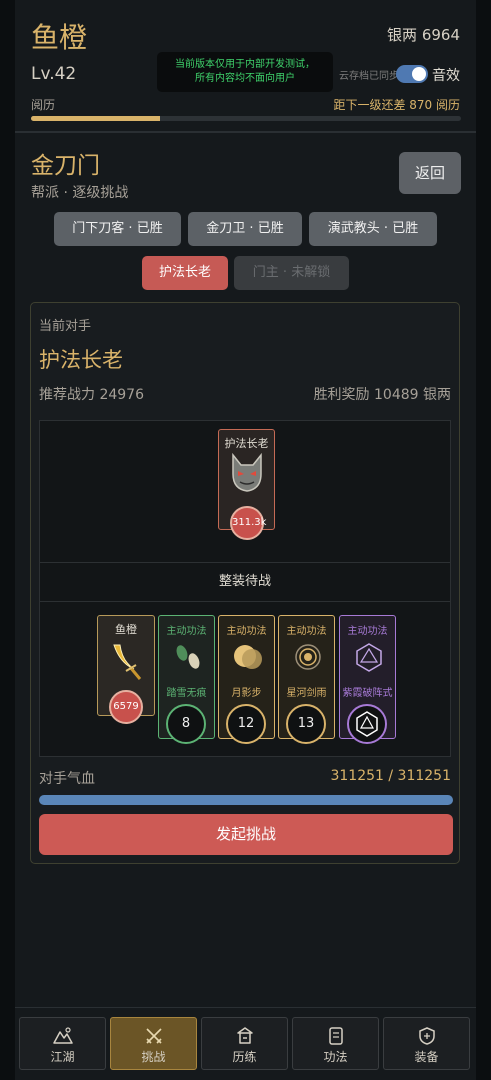 Image resolution: width=491 pixels, height=1080 pixels. What do you see at coordinates (245, 229) in the screenshot?
I see `stage-button: 金刀卫 · 已胜` at bounding box center [245, 229].